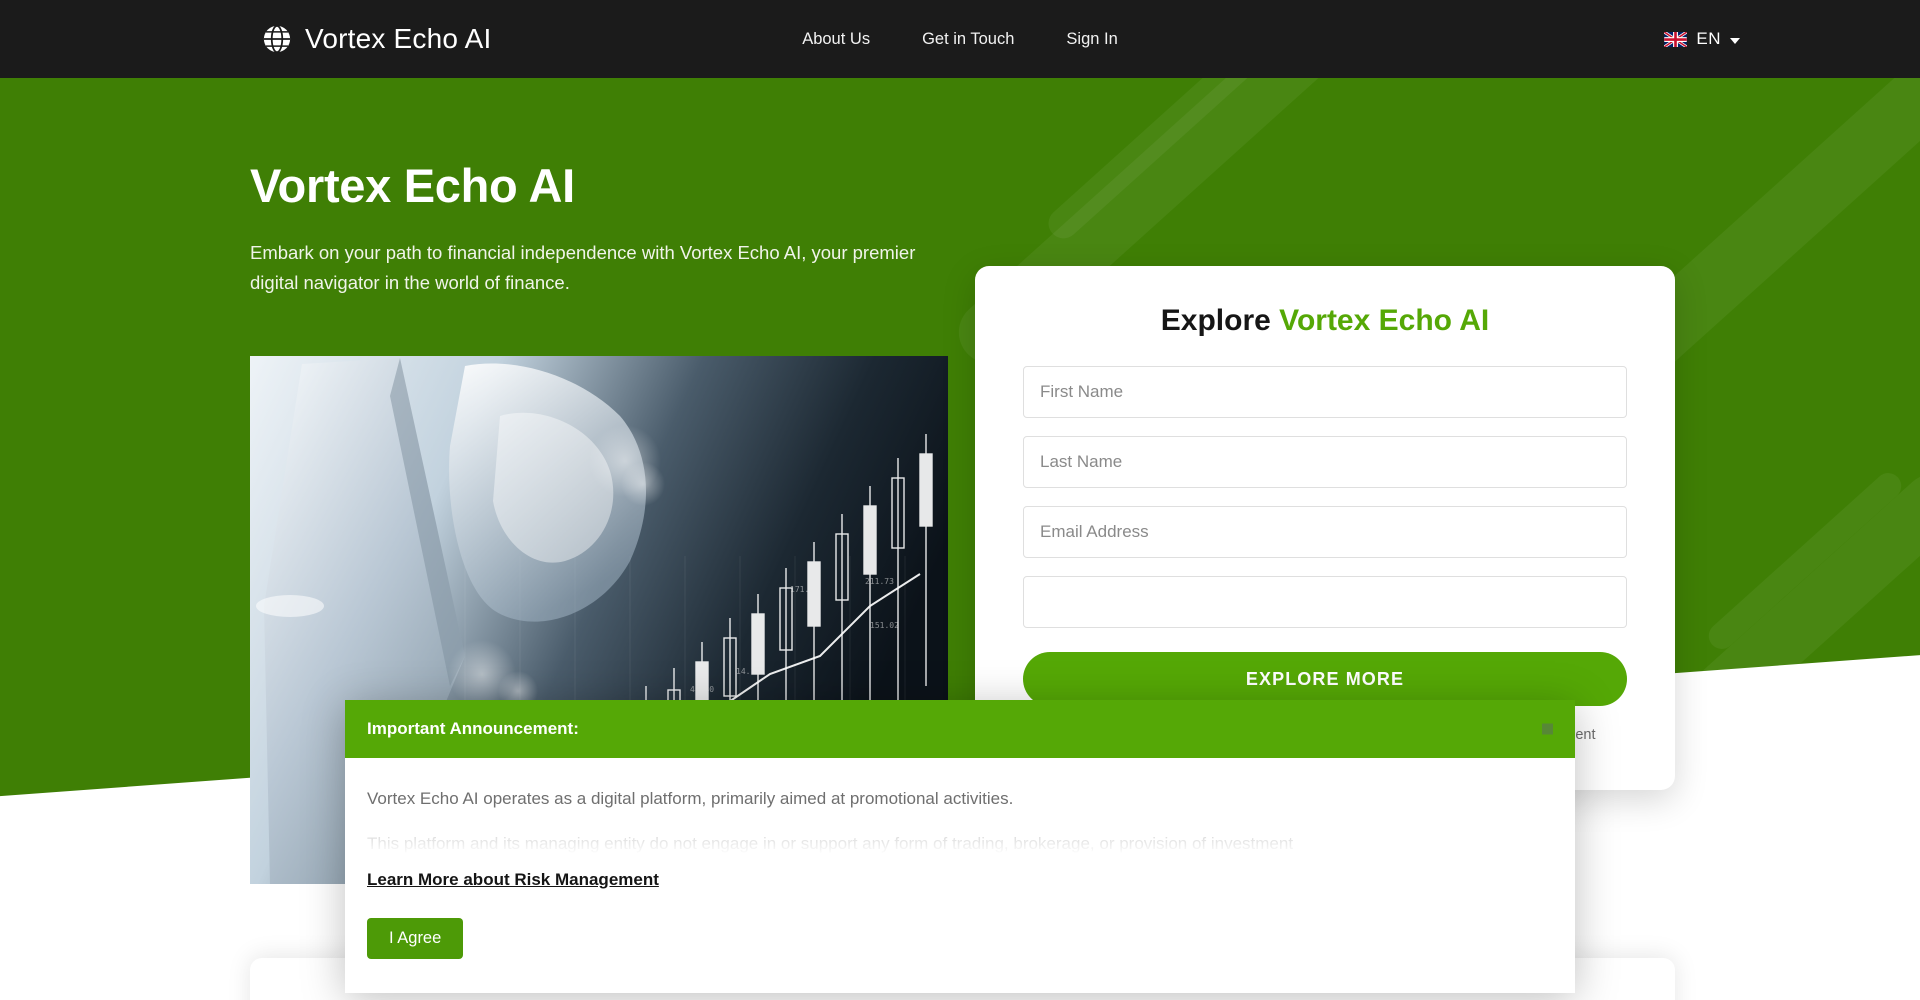 The image size is (1920, 1000). I want to click on language-selector: EN, so click(1702, 39).